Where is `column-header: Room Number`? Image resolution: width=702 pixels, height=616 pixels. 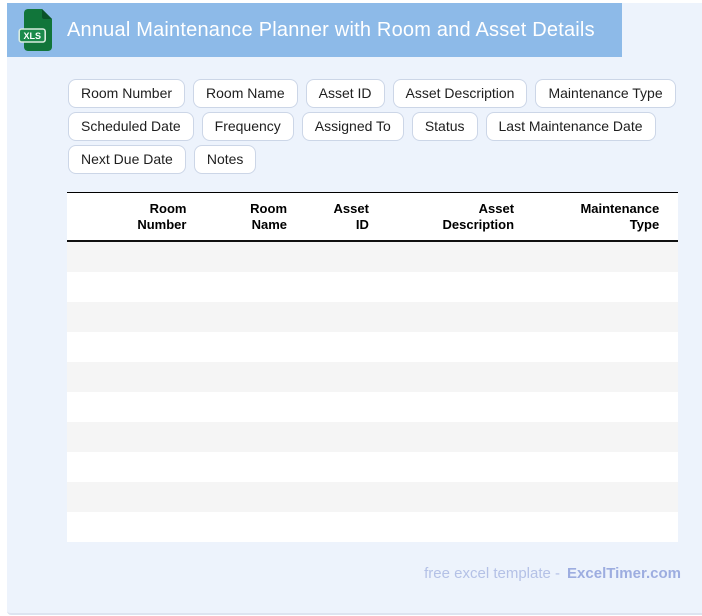 column-header: Room Number is located at coordinates (130, 217).